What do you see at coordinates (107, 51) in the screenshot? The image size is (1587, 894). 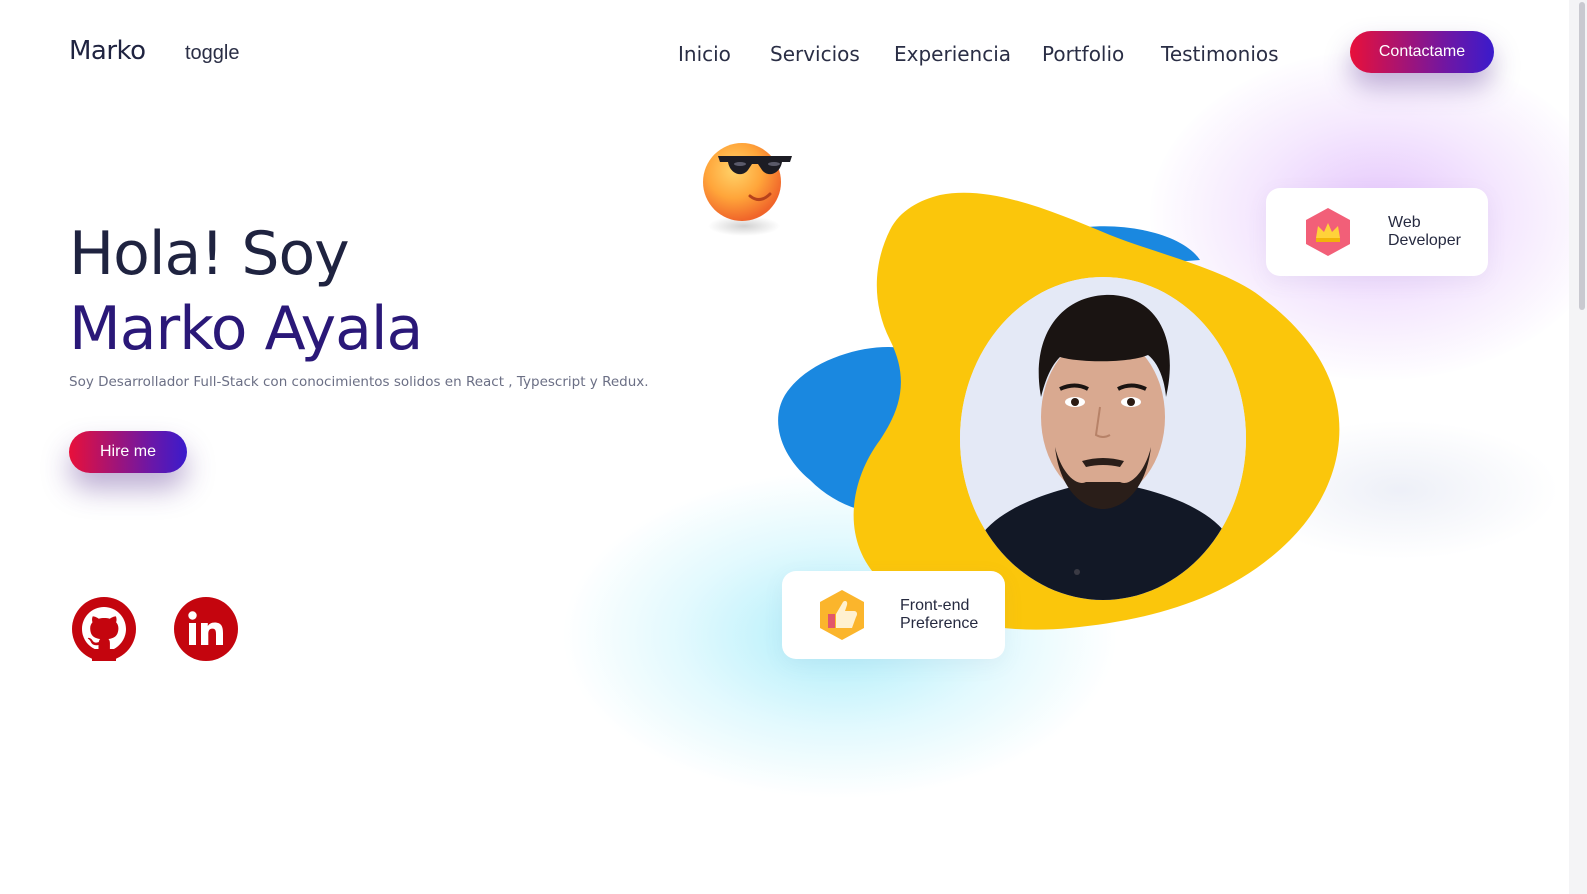 I see `logo: Marko` at bounding box center [107, 51].